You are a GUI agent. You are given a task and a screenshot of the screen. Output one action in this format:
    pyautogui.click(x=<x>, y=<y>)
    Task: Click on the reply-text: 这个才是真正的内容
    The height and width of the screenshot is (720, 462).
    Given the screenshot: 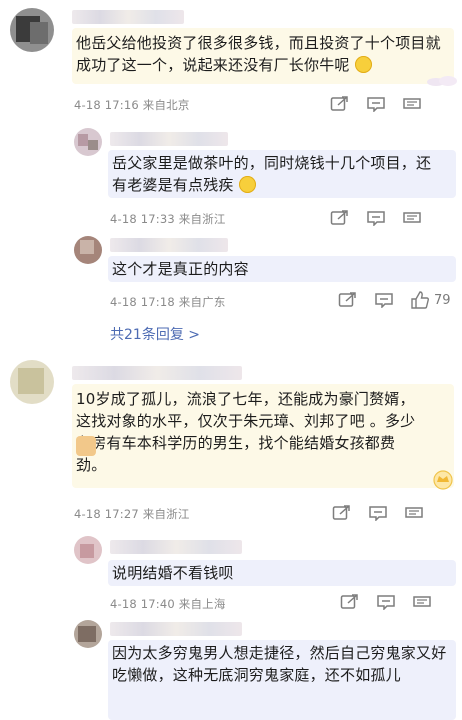 What is the action you would take?
    pyautogui.click(x=180, y=269)
    